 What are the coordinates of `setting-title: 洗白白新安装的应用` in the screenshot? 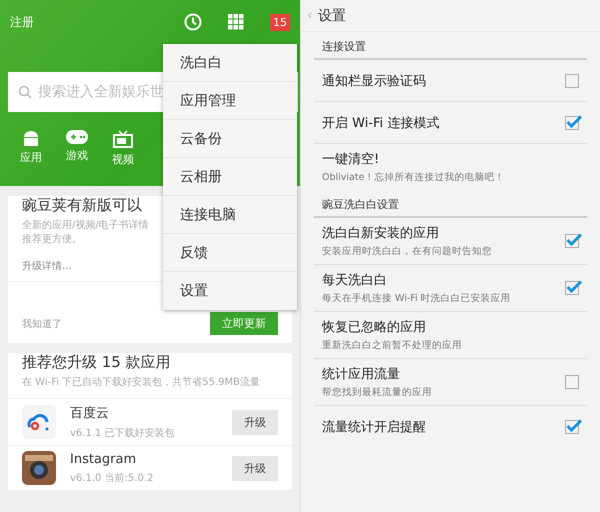 It's located at (381, 233).